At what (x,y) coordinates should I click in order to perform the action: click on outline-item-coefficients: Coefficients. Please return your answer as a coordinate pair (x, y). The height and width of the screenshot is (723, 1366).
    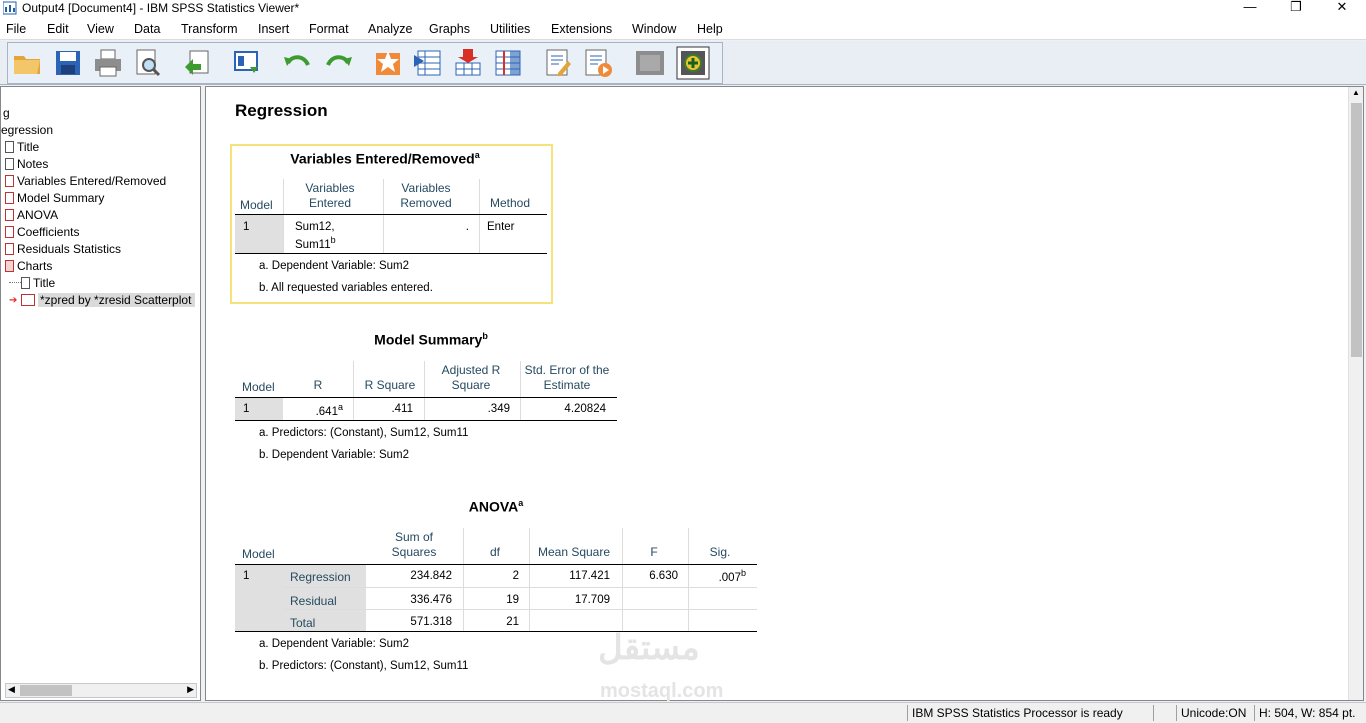
    Looking at the image, I should click on (42, 233).